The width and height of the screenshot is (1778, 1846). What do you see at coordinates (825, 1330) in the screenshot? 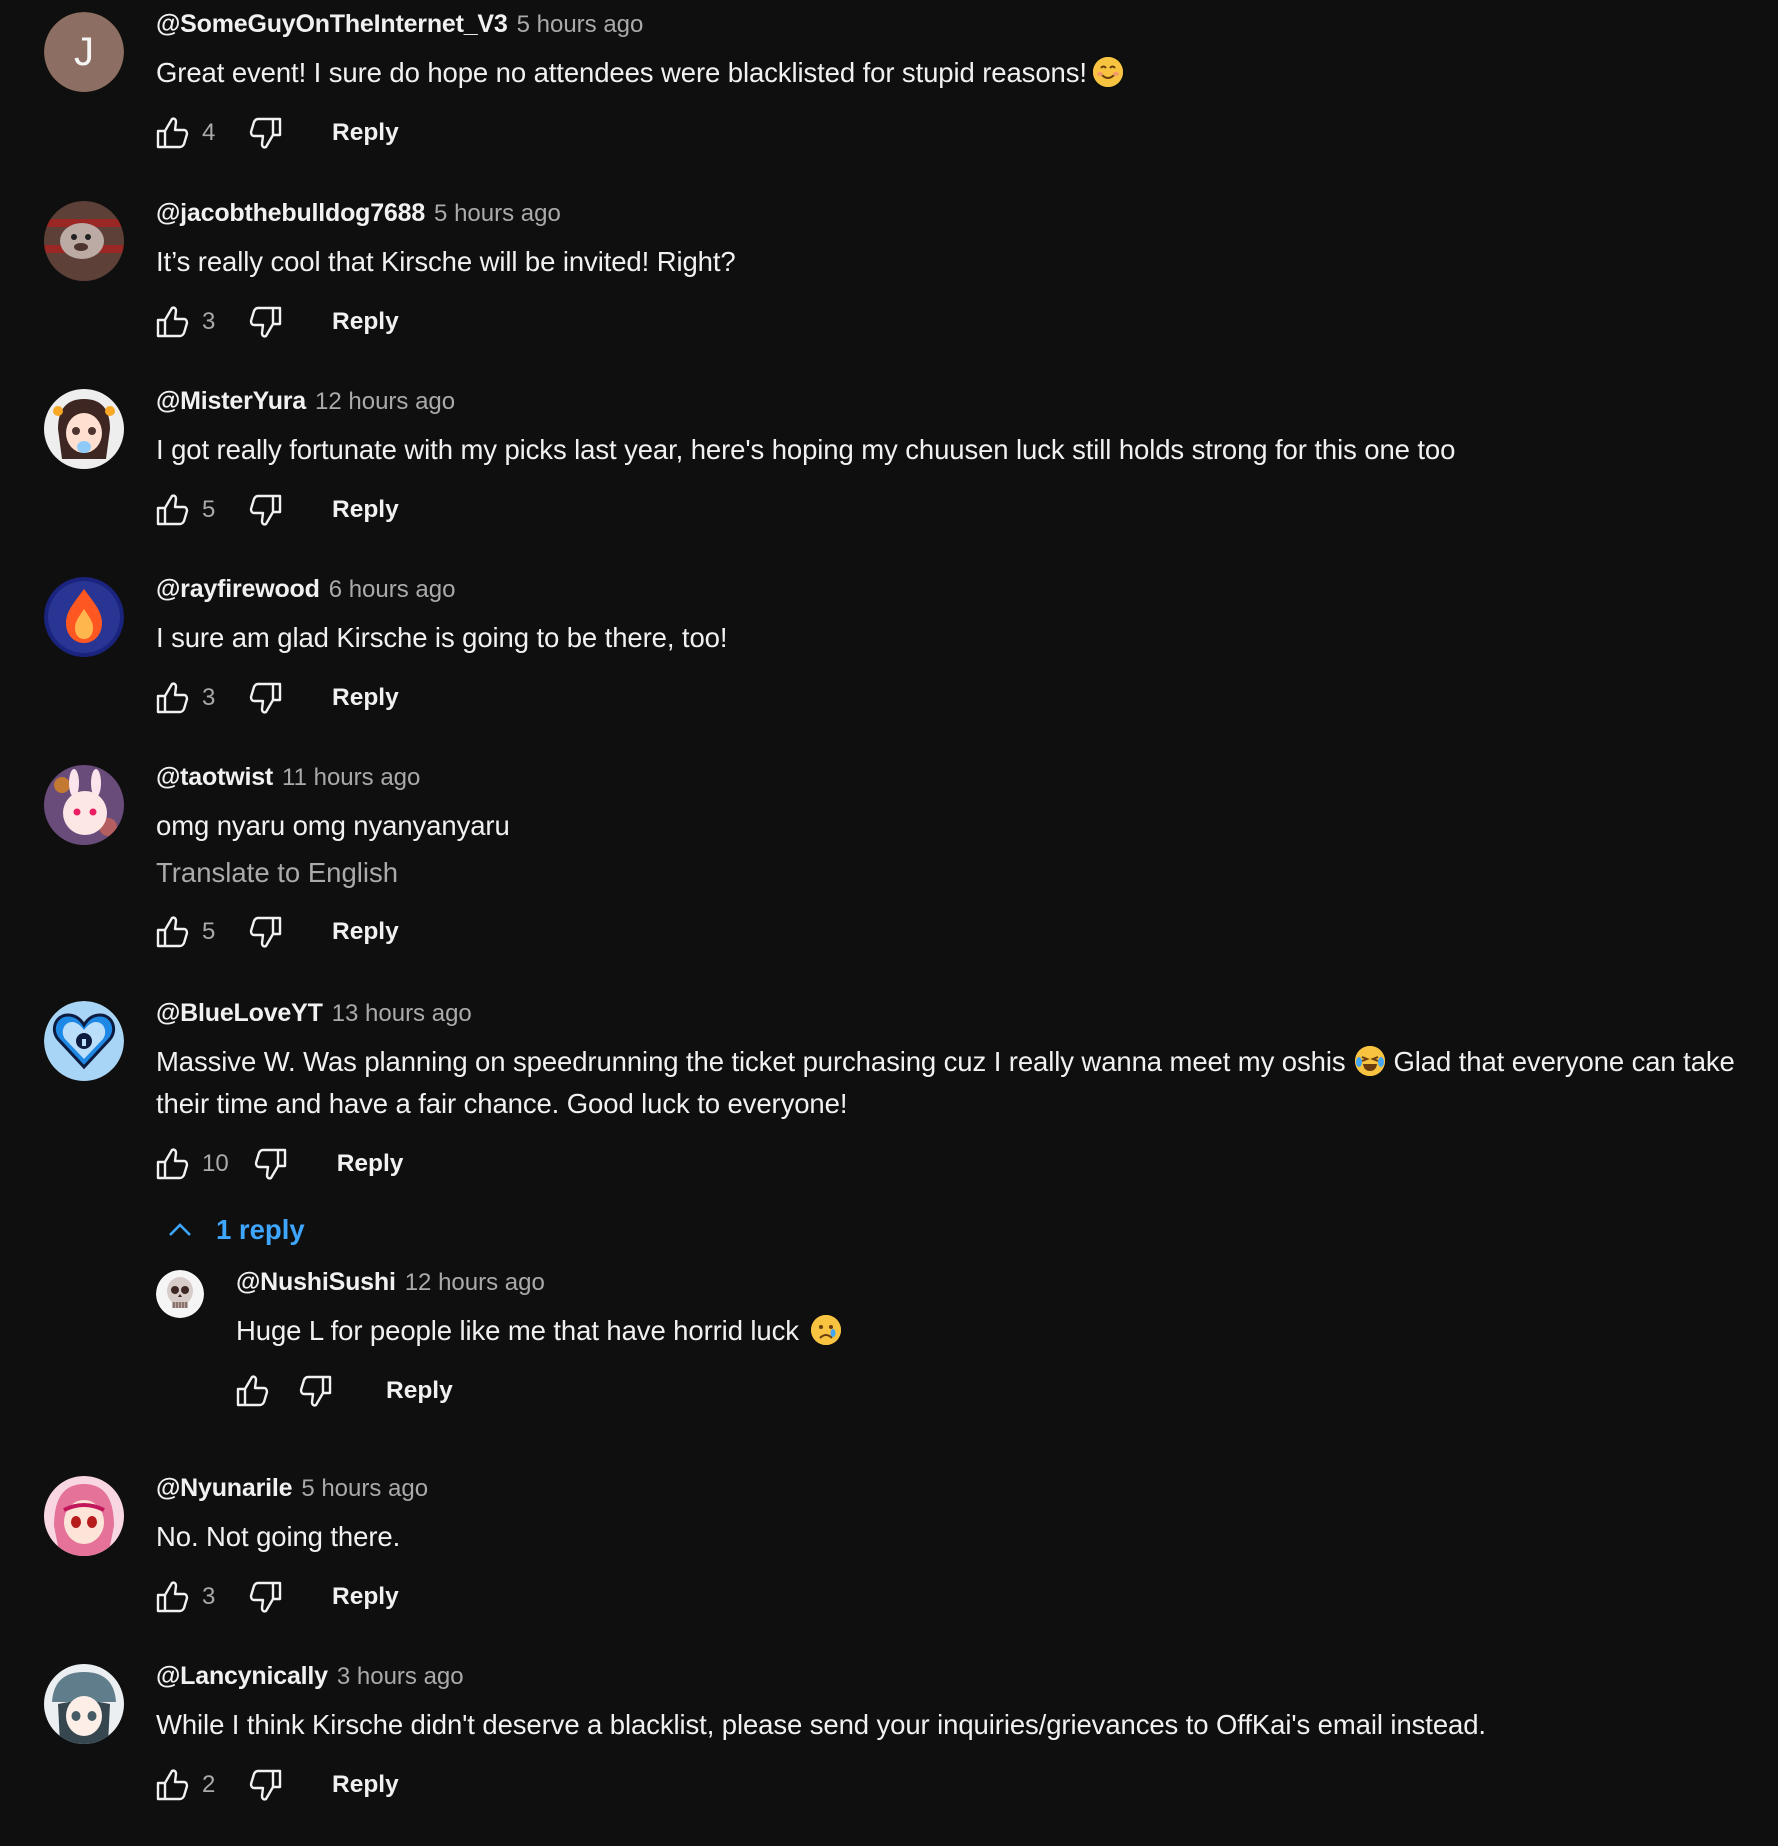
I see `crying-face-emoji` at bounding box center [825, 1330].